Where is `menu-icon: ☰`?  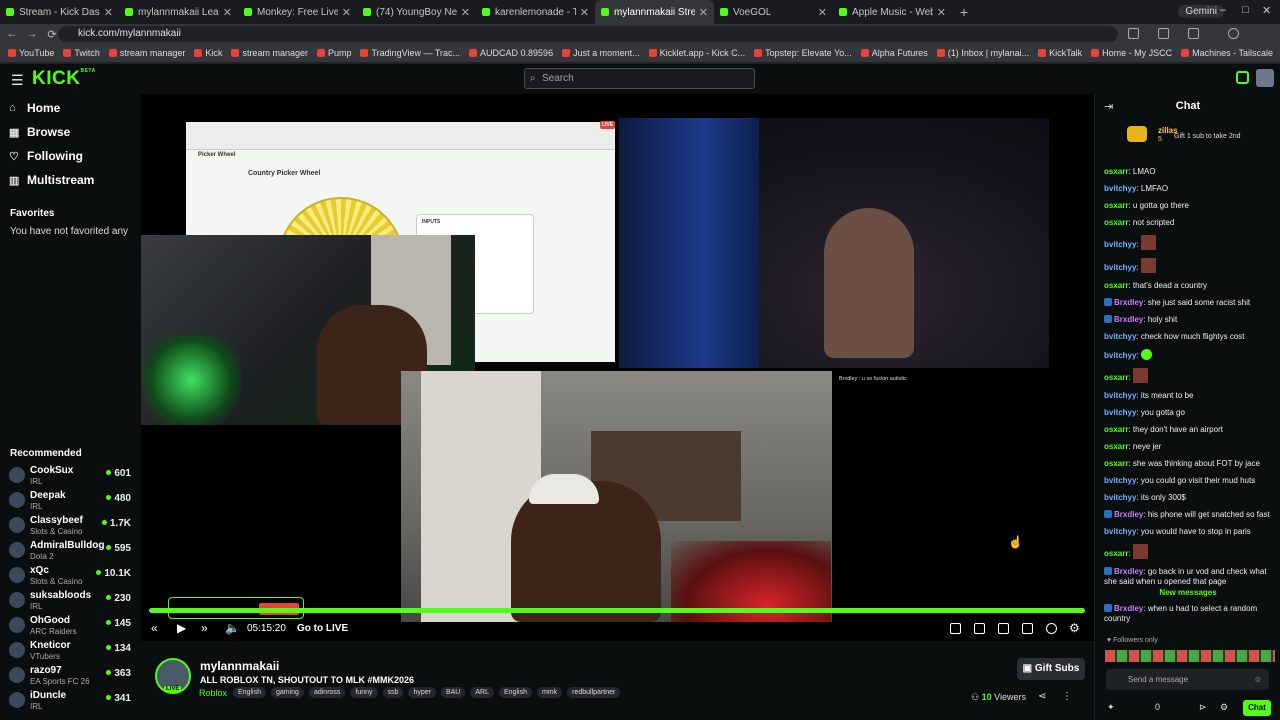
menu-icon: ☰ is located at coordinates (17, 80).